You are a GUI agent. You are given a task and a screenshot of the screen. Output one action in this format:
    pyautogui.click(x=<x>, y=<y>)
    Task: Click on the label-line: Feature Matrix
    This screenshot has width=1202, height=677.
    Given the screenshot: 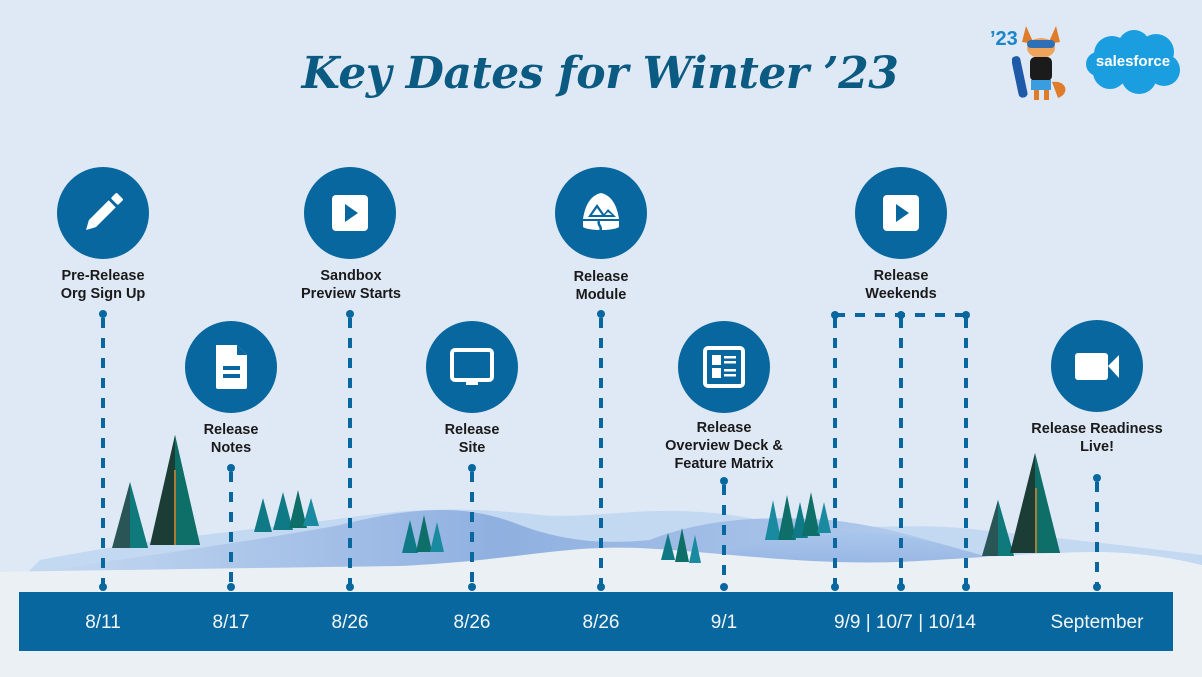 What is the action you would take?
    pyautogui.click(x=724, y=464)
    